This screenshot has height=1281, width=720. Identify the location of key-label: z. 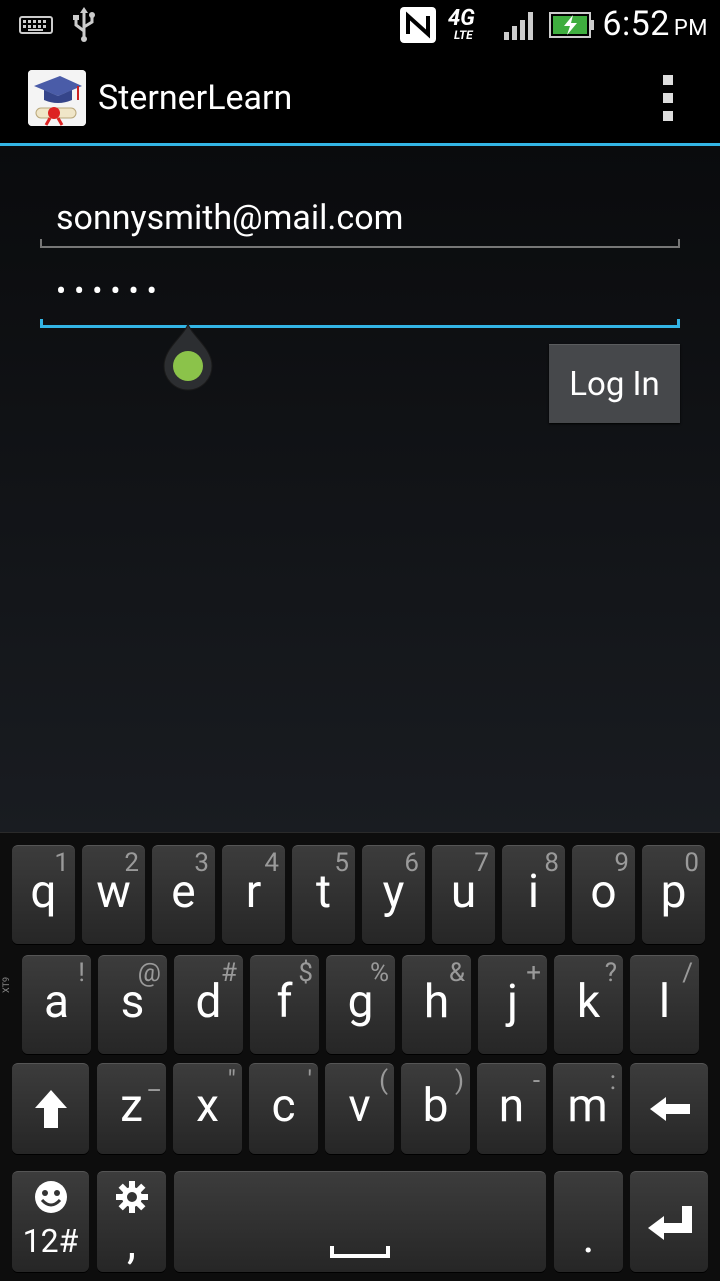
(131, 1106).